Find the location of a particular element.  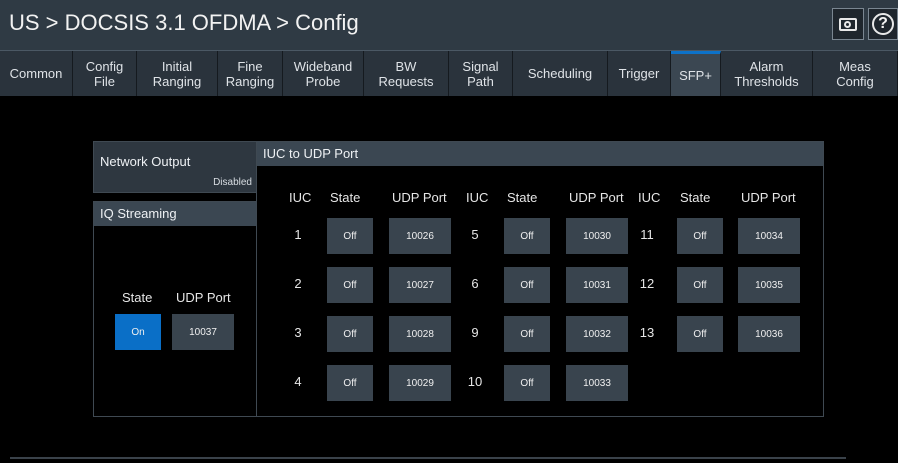

iuc-udp-port-field: 10027 is located at coordinates (420, 285).